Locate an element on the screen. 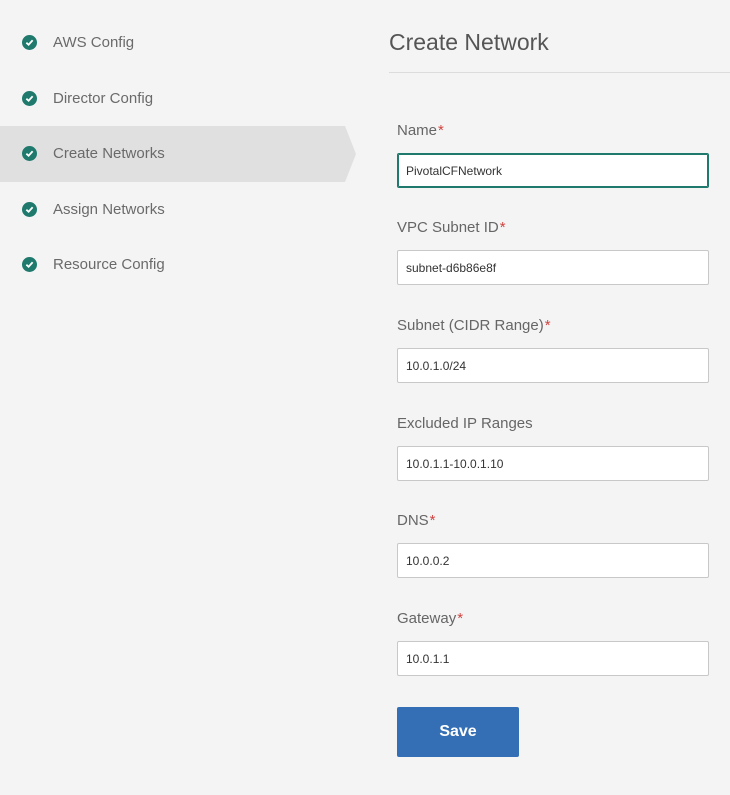 The height and width of the screenshot is (795, 730). gateway-label: Gateway* is located at coordinates (430, 618).